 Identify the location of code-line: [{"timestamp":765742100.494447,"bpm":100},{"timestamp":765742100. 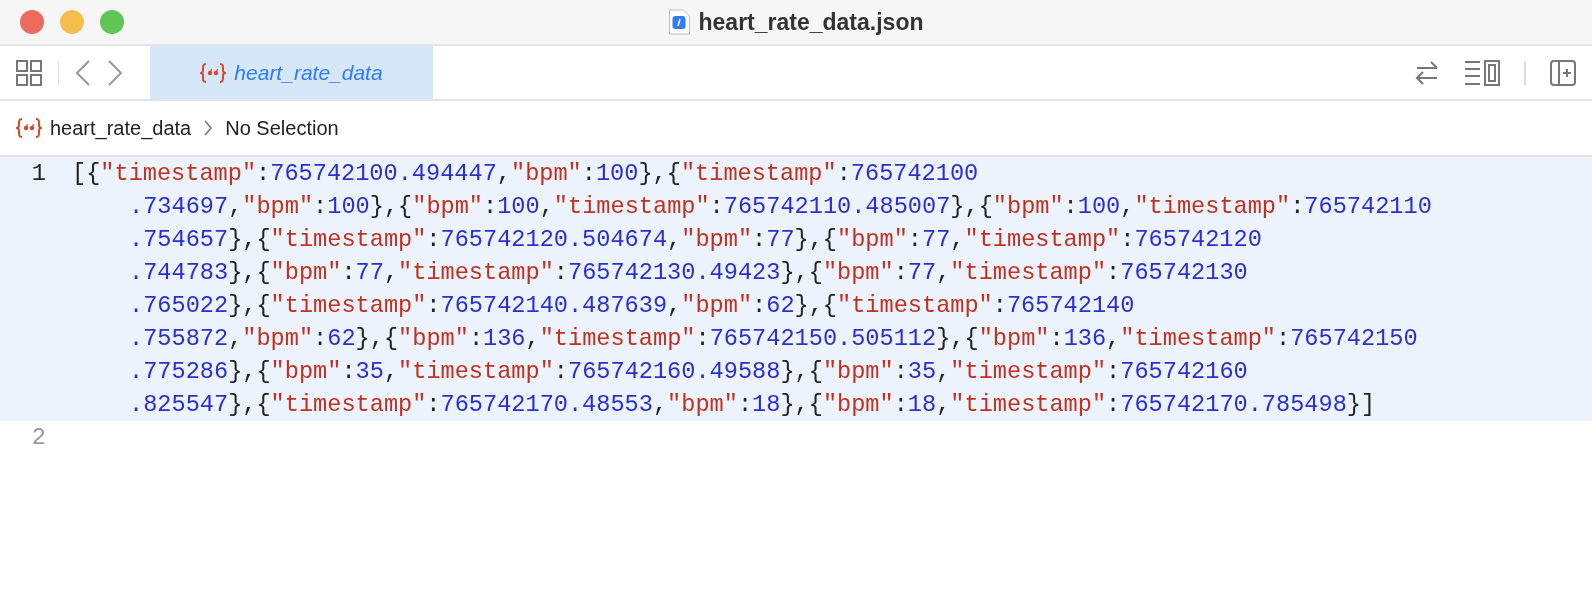
(525, 173).